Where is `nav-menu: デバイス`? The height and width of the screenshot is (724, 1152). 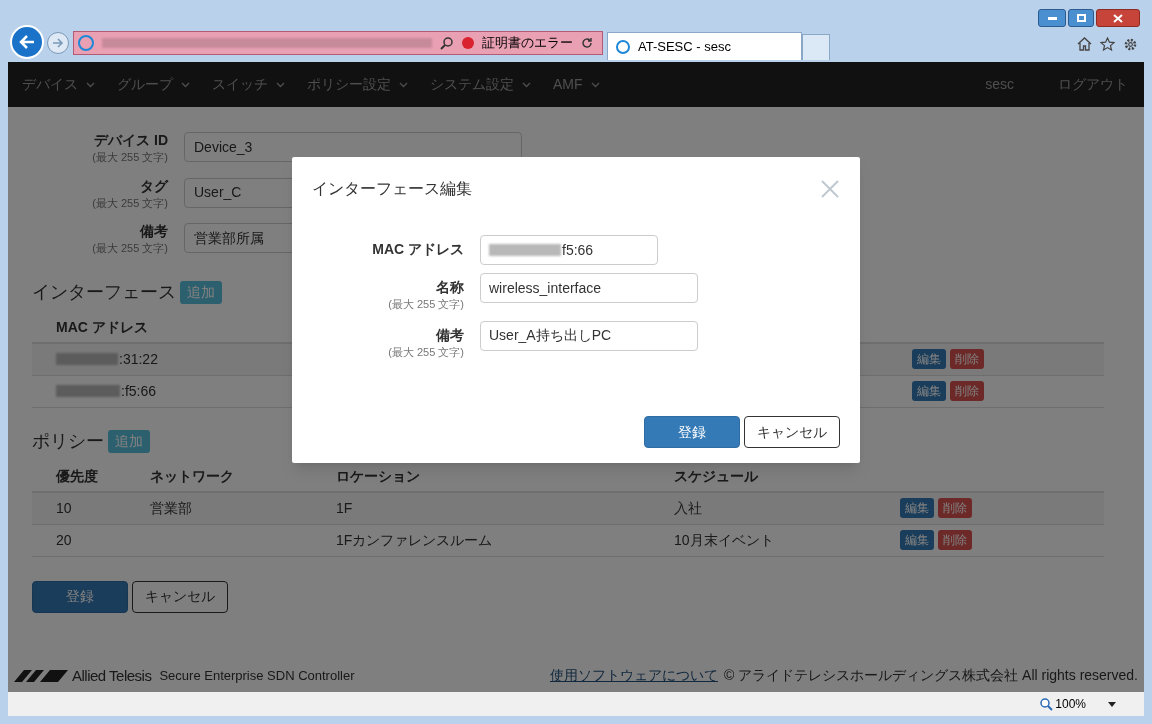
nav-menu: デバイス is located at coordinates (58, 84).